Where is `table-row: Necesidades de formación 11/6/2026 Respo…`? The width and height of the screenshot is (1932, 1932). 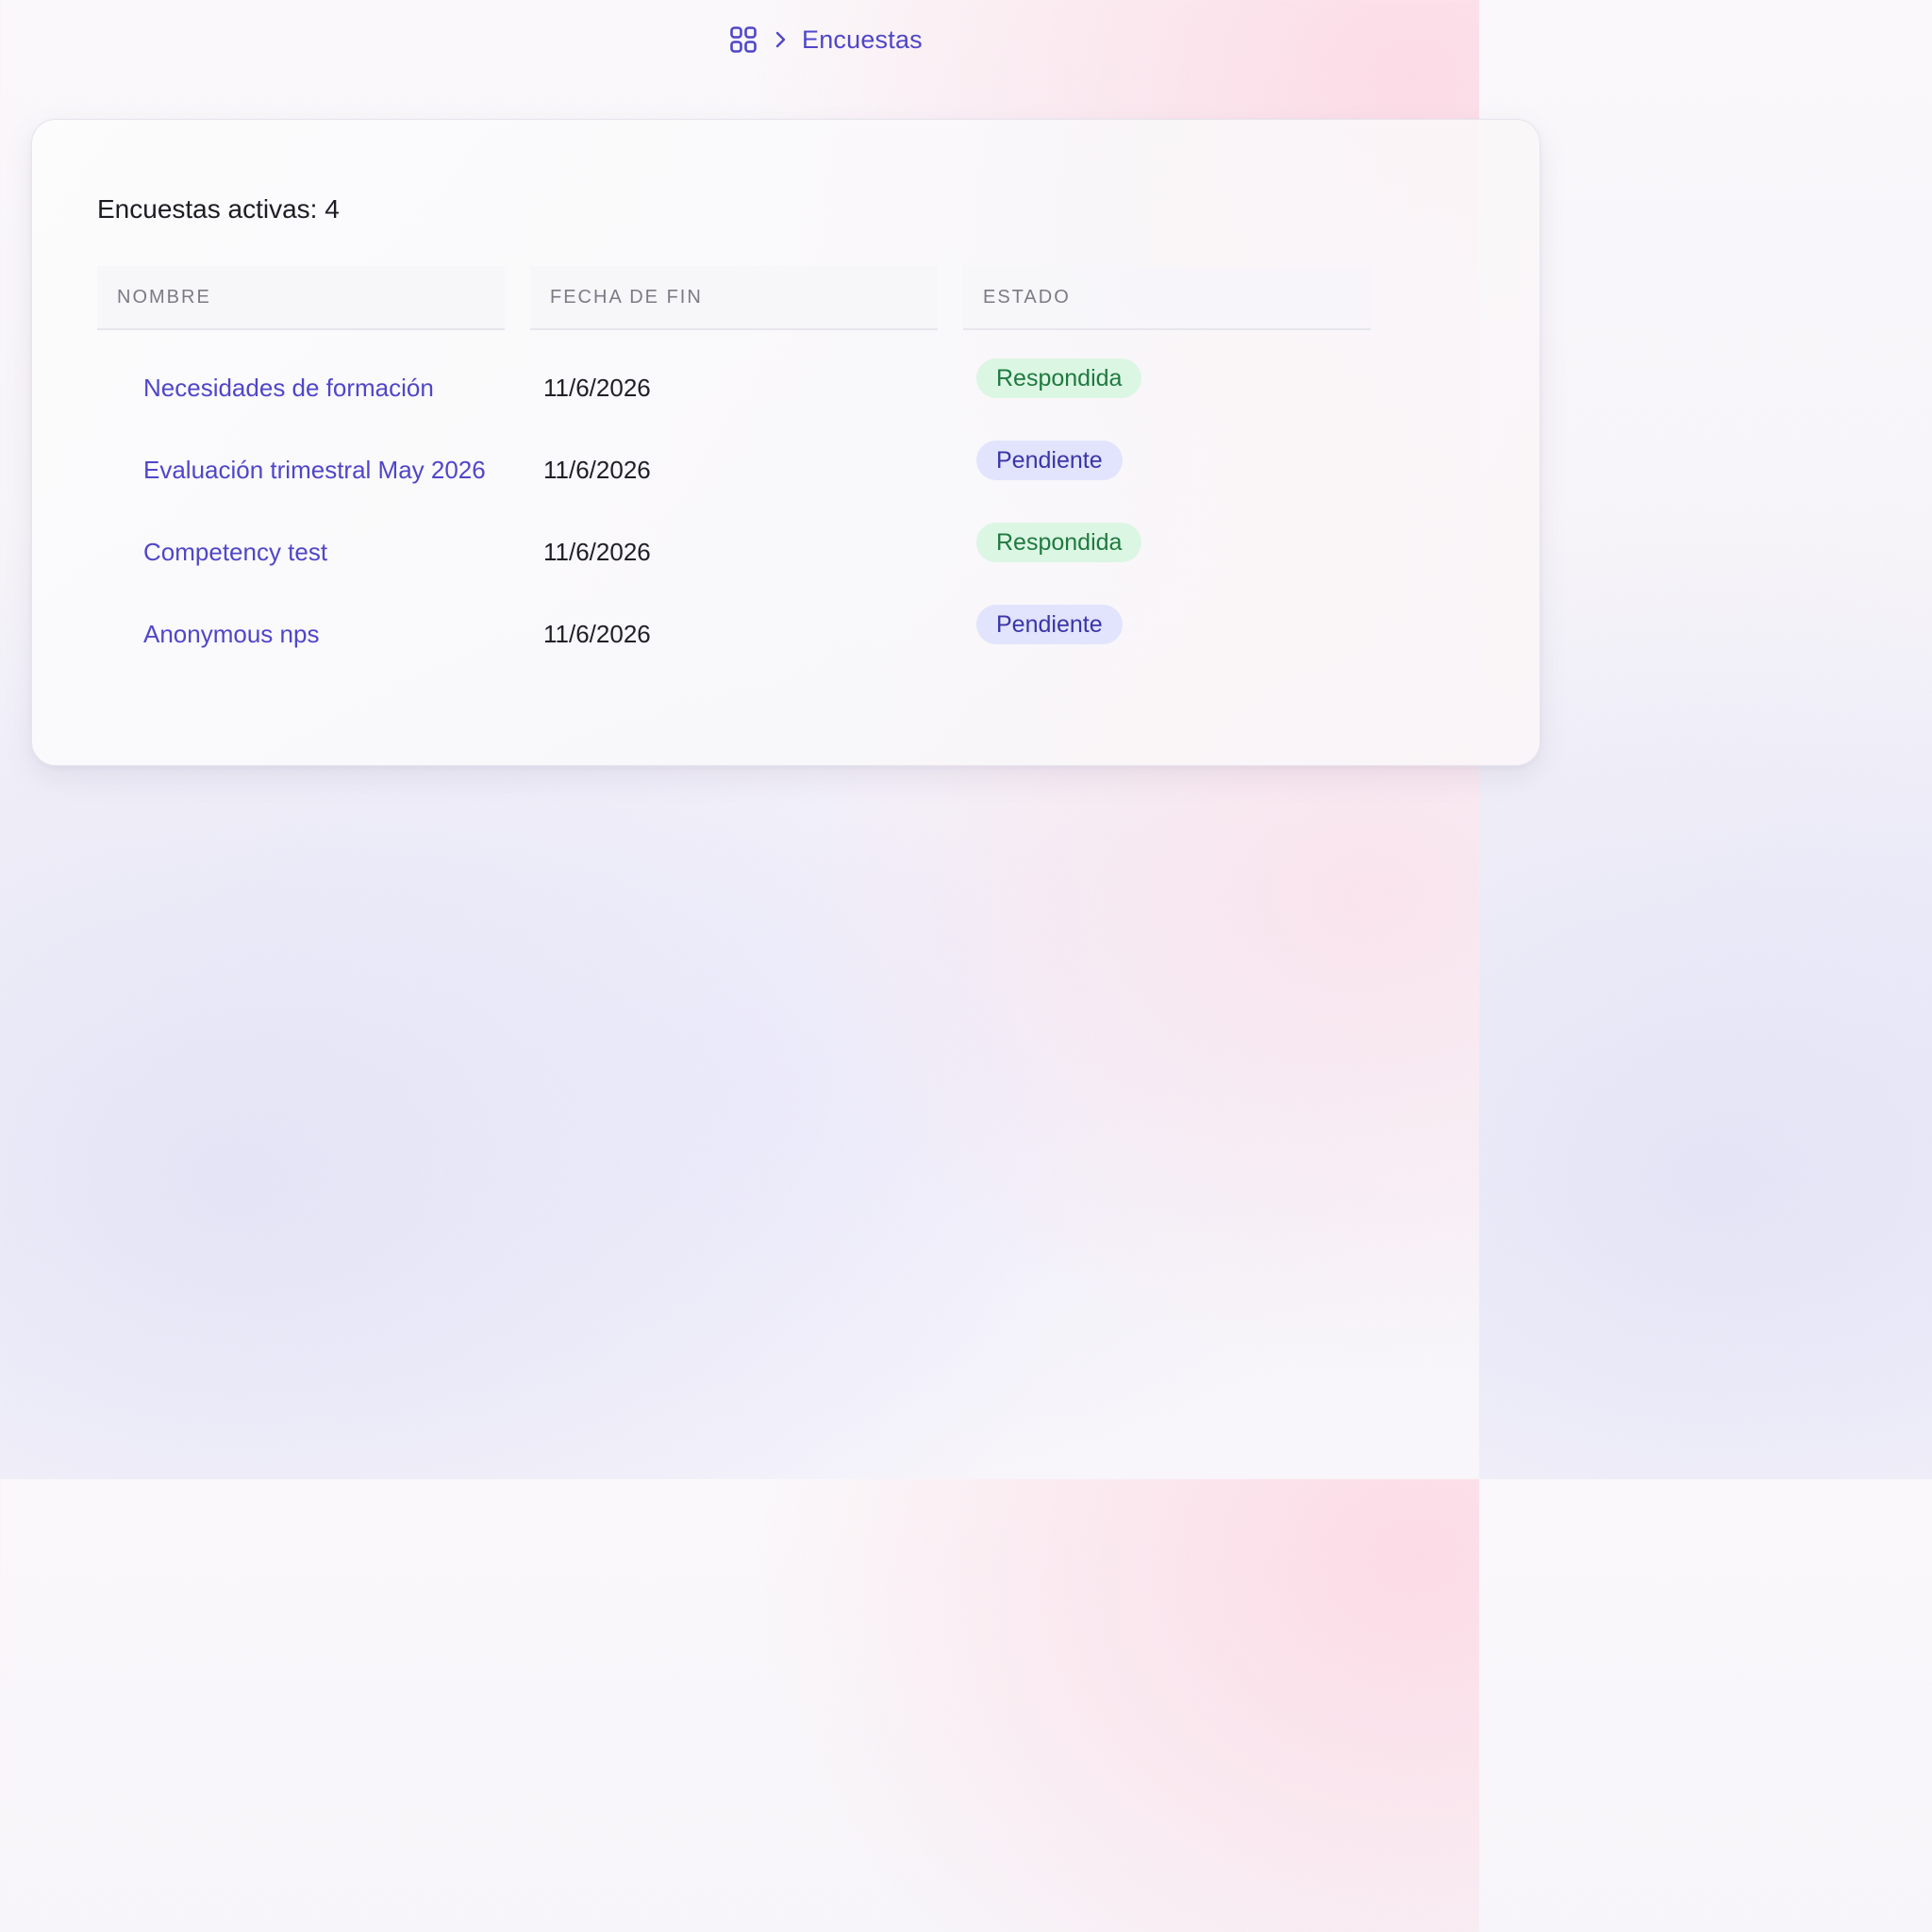 table-row: Necesidades de formación 11/6/2026 Respo… is located at coordinates (734, 394).